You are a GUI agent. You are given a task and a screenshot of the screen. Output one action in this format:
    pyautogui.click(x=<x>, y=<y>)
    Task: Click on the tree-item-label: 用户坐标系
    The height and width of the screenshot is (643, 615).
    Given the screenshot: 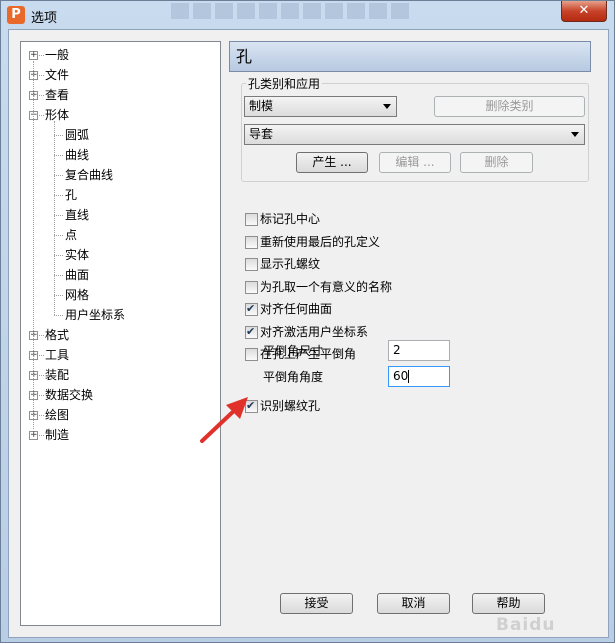 What is the action you would take?
    pyautogui.click(x=95, y=315)
    